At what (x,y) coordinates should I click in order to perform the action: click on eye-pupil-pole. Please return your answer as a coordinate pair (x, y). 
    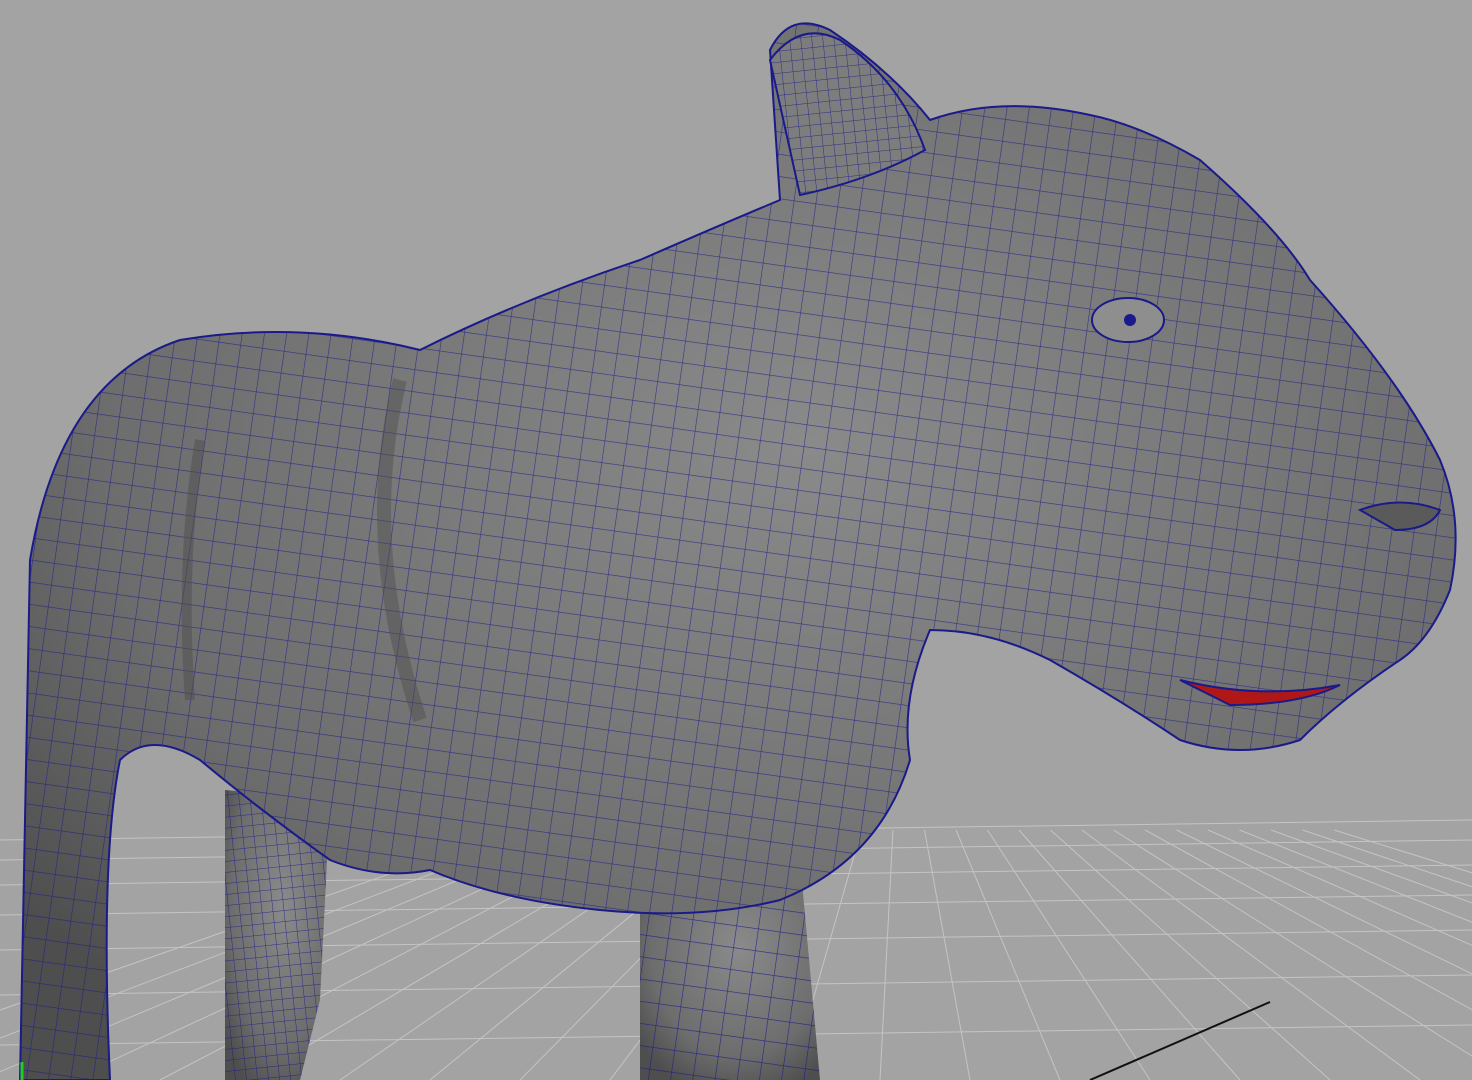
    Looking at the image, I should click on (1130, 320).